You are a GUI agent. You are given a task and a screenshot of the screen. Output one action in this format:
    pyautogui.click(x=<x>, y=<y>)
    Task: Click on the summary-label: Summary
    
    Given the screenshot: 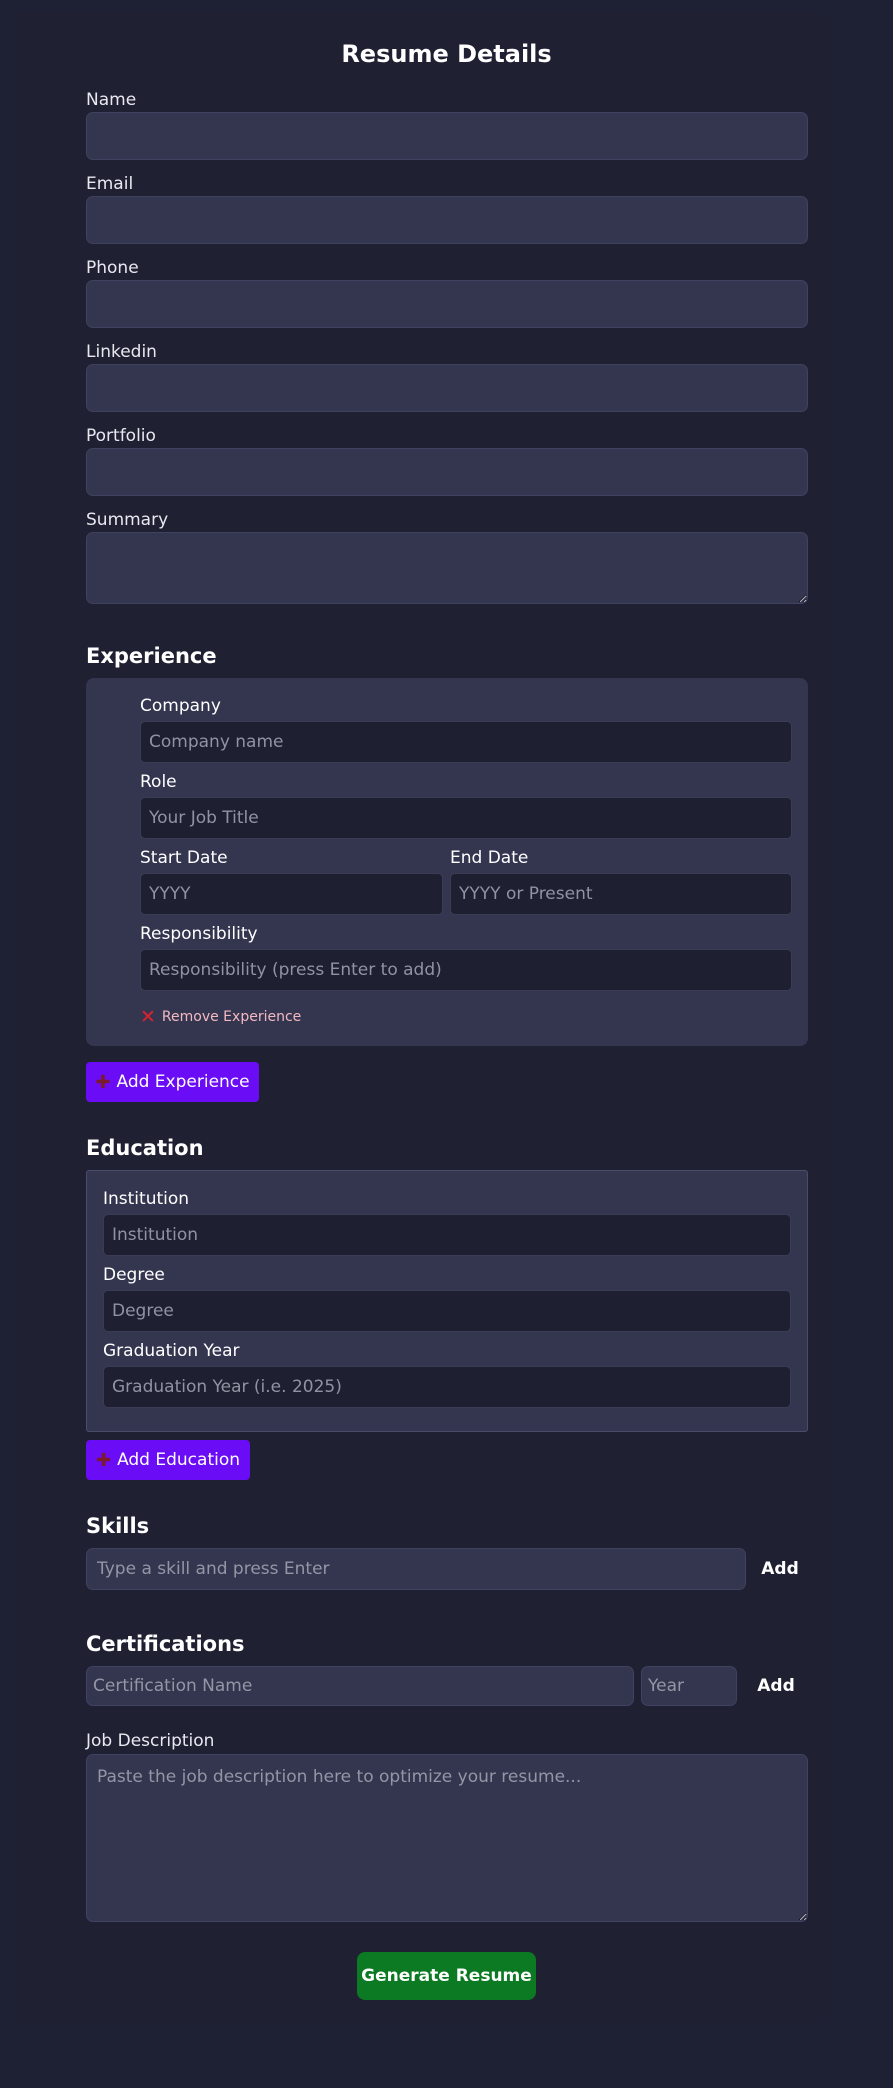 What is the action you would take?
    pyautogui.click(x=127, y=520)
    